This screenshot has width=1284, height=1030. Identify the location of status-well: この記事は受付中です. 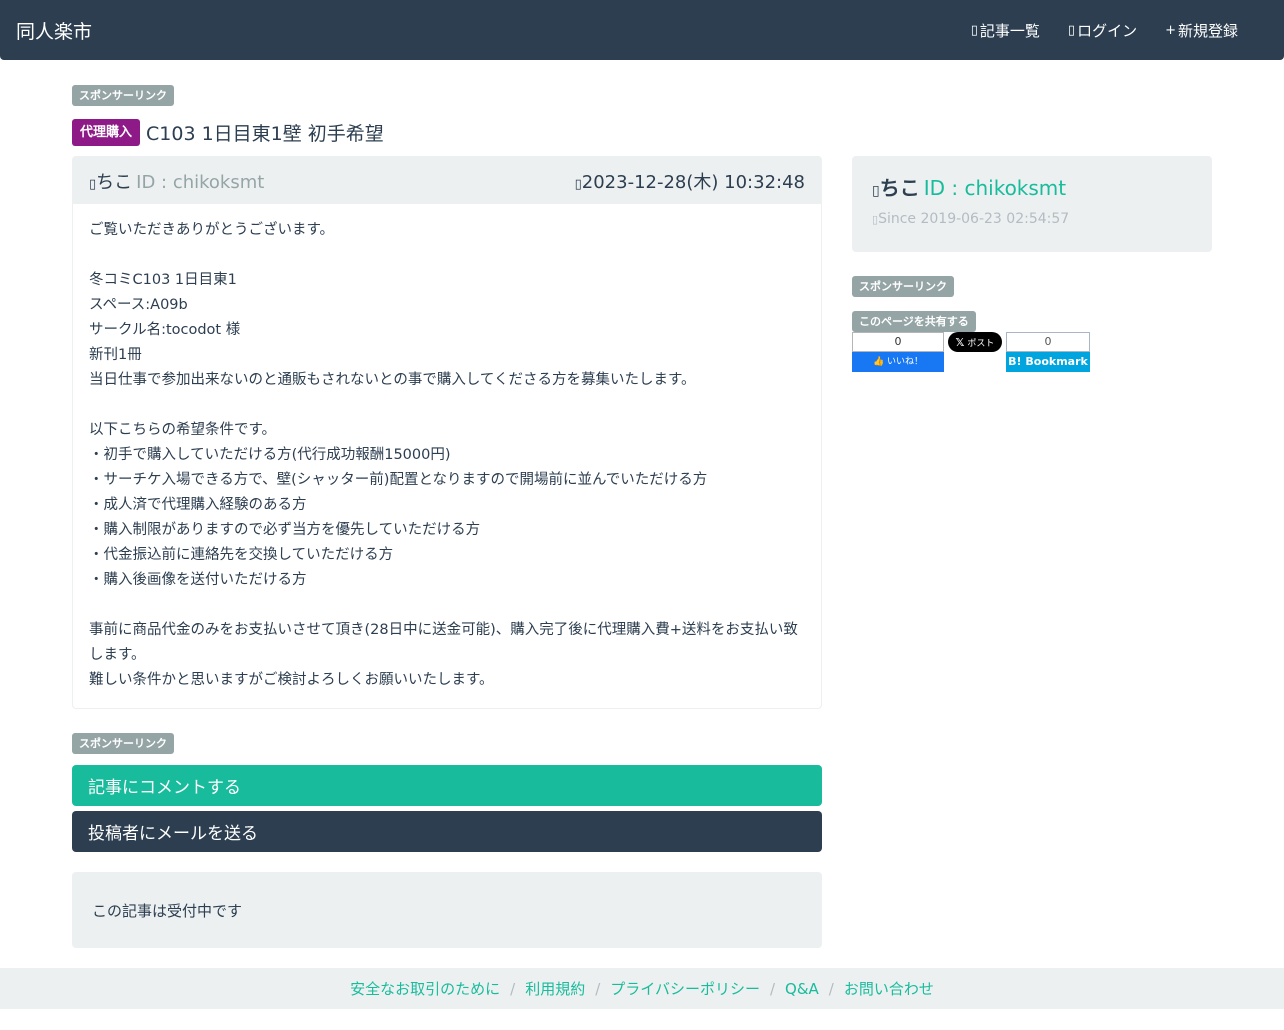
(447, 910).